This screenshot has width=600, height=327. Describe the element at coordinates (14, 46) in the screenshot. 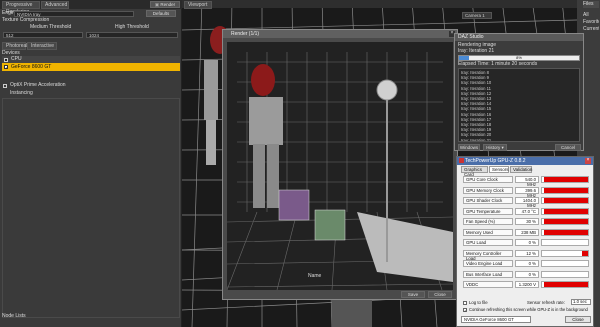

I see `subtab-photoreal: Photoreal` at that location.